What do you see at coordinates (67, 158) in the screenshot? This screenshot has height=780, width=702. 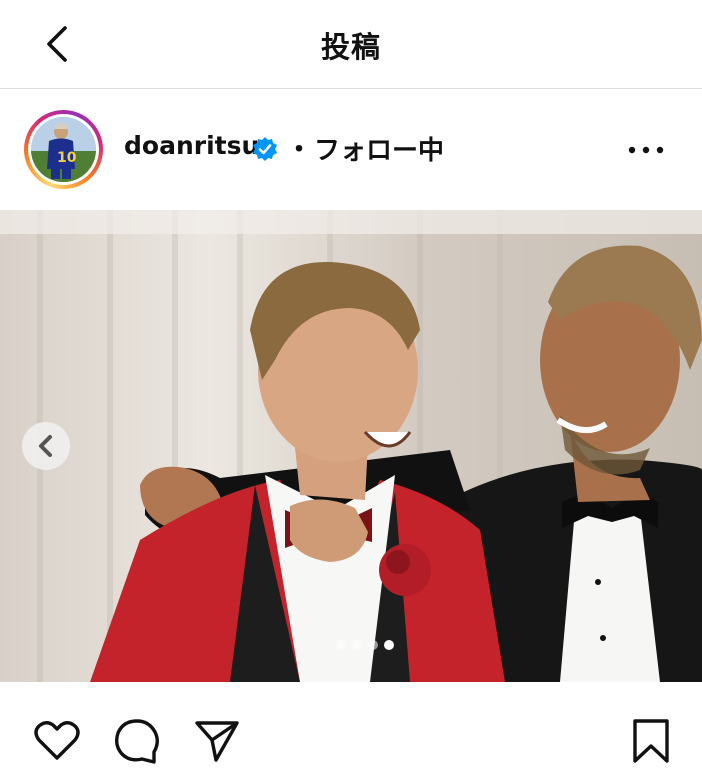 I see `svg-text: 10` at bounding box center [67, 158].